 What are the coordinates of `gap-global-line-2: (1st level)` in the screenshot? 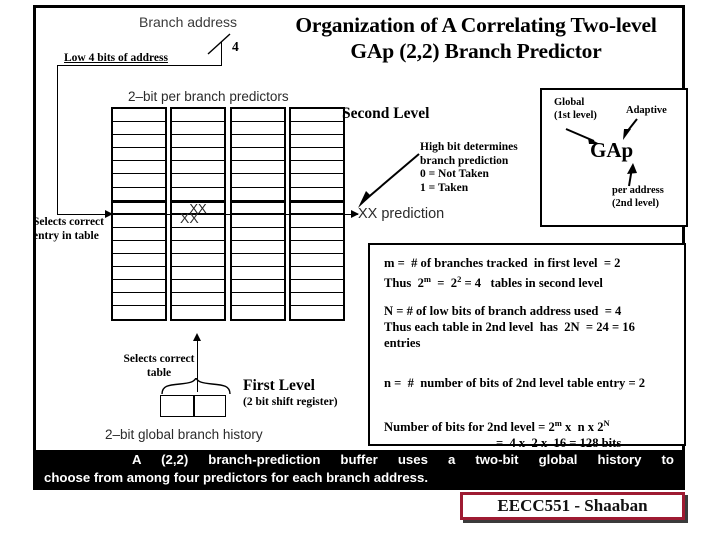 It's located at (575, 115).